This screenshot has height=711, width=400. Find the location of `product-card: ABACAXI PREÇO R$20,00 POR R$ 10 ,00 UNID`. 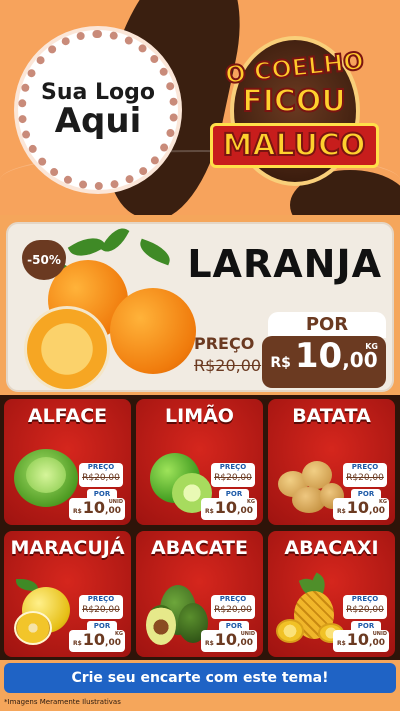

product-card: ABACAXI PREÇO R$20,00 POR R$ 10 ,00 UNID is located at coordinates (331, 594).